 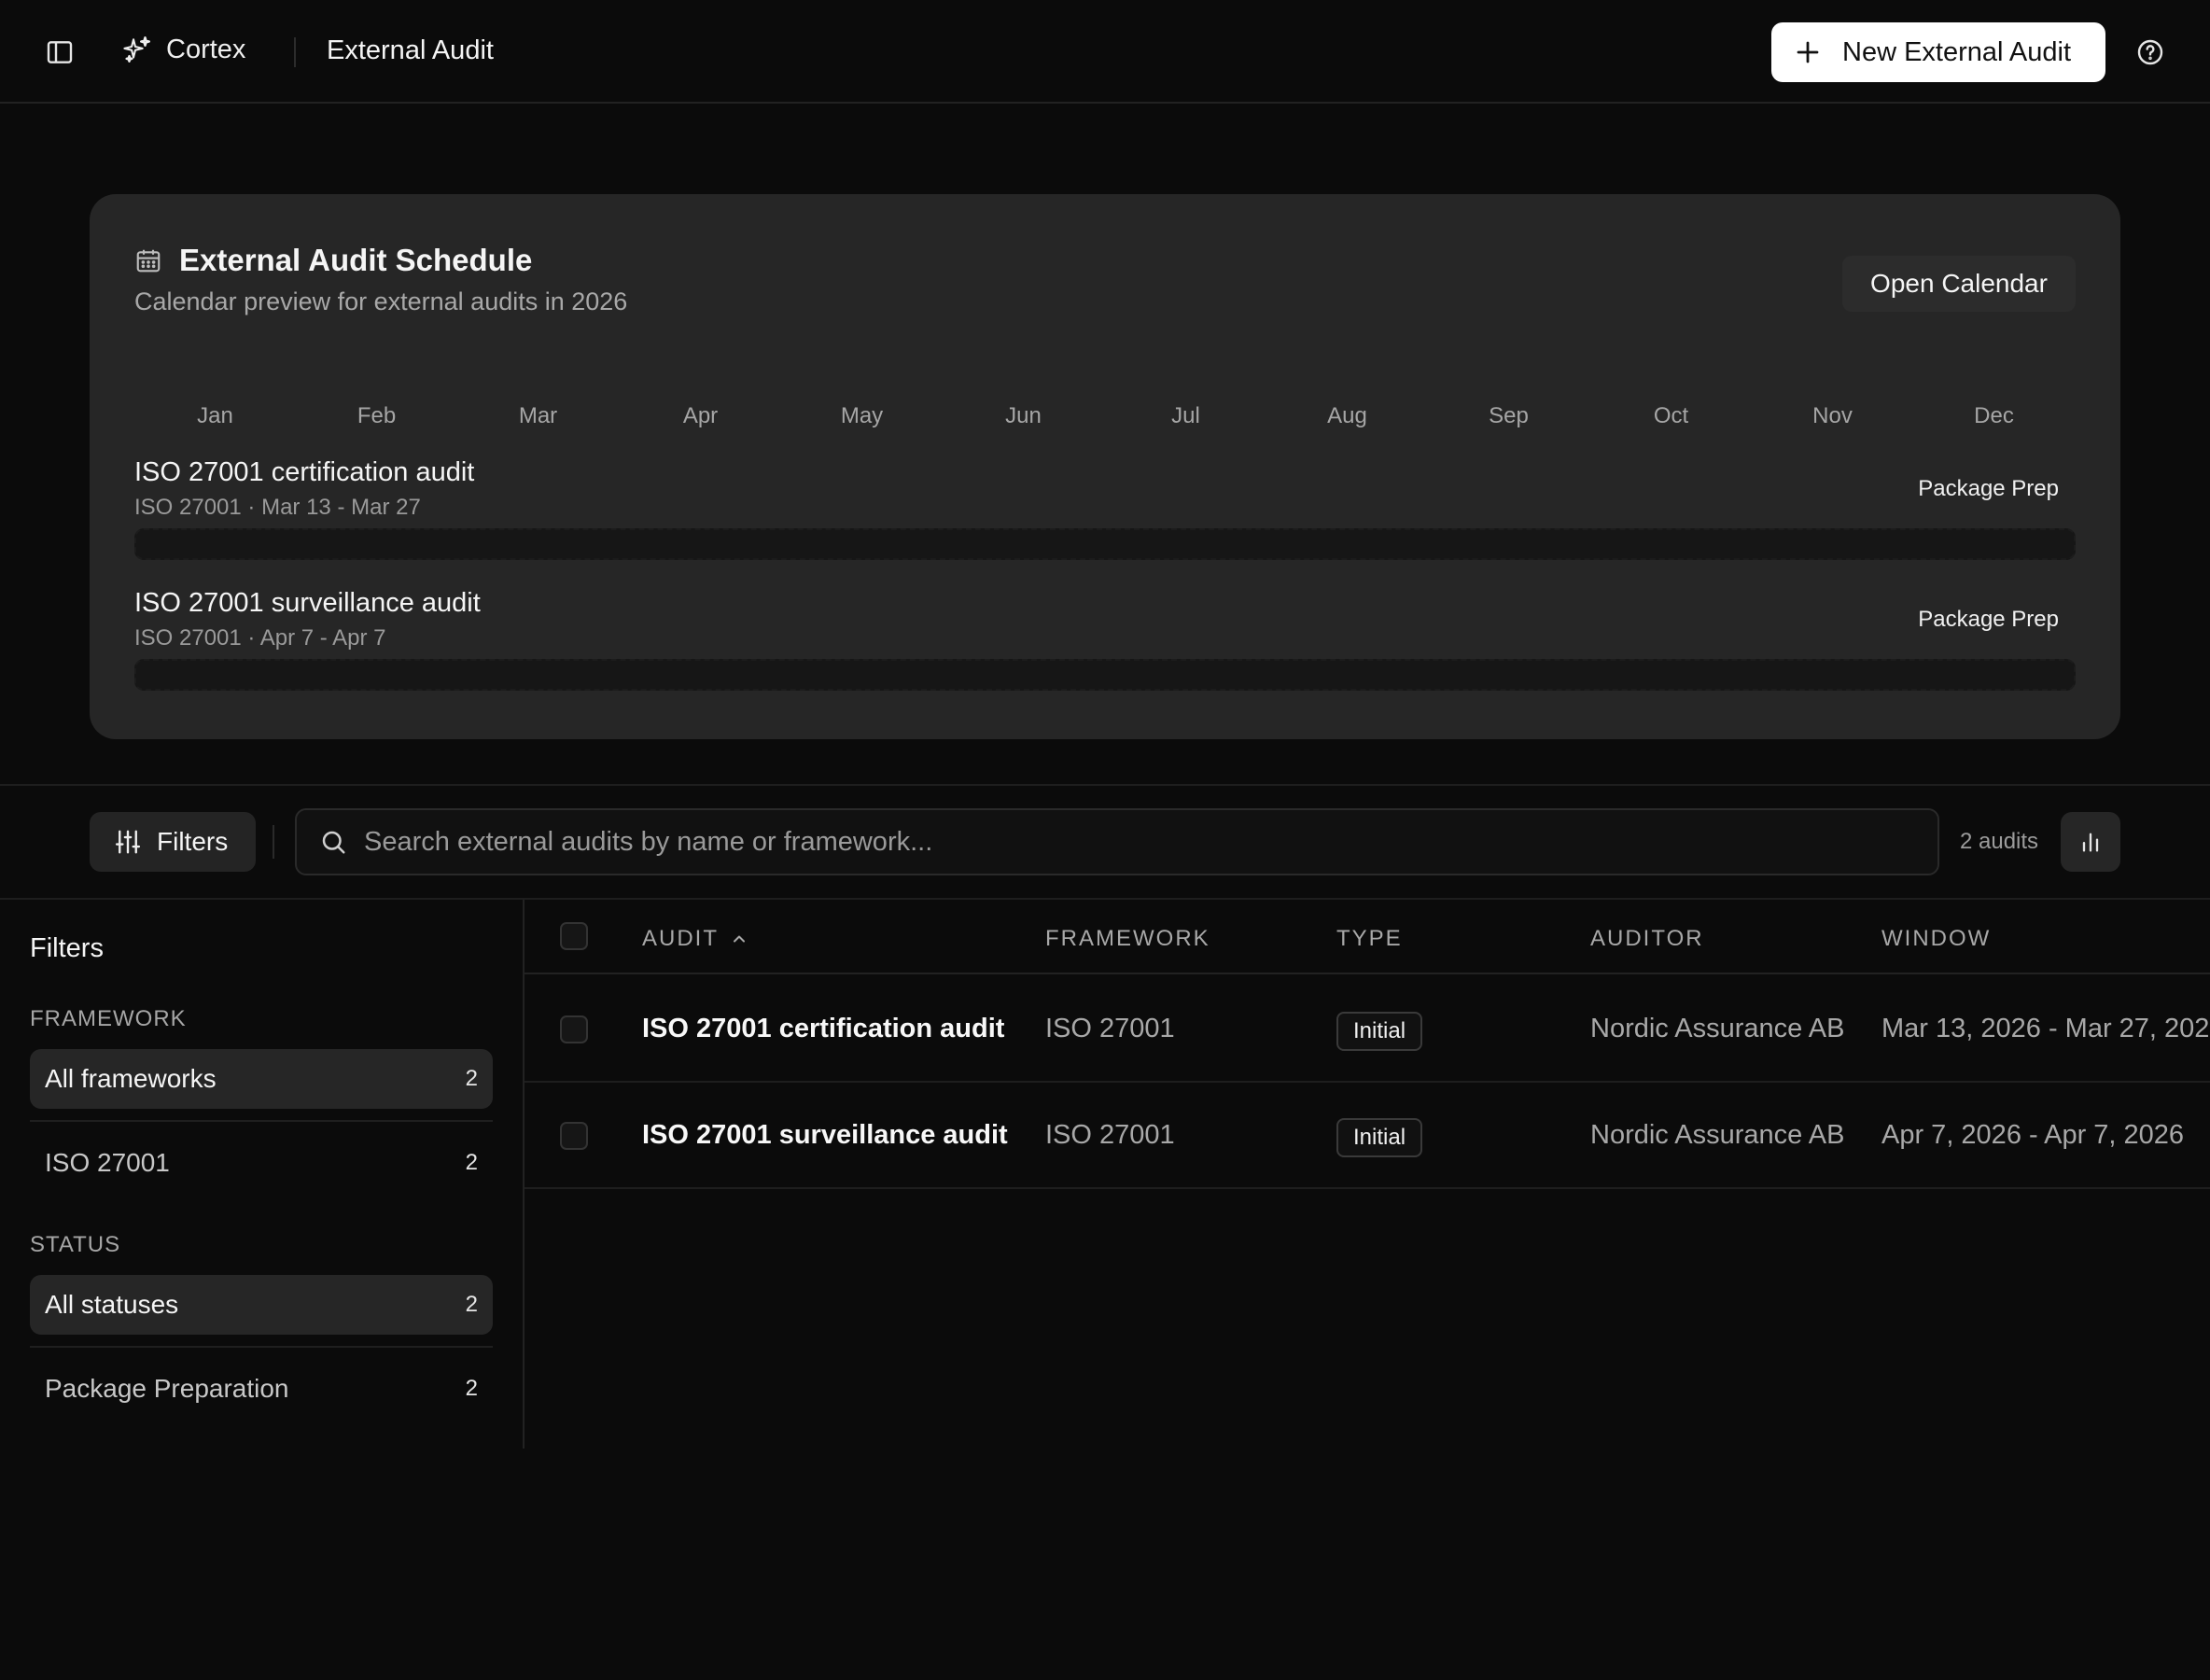 What do you see at coordinates (2033, 1135) in the screenshot?
I see `audit-window: Apr 7, 2026 - Apr 7, 2026` at bounding box center [2033, 1135].